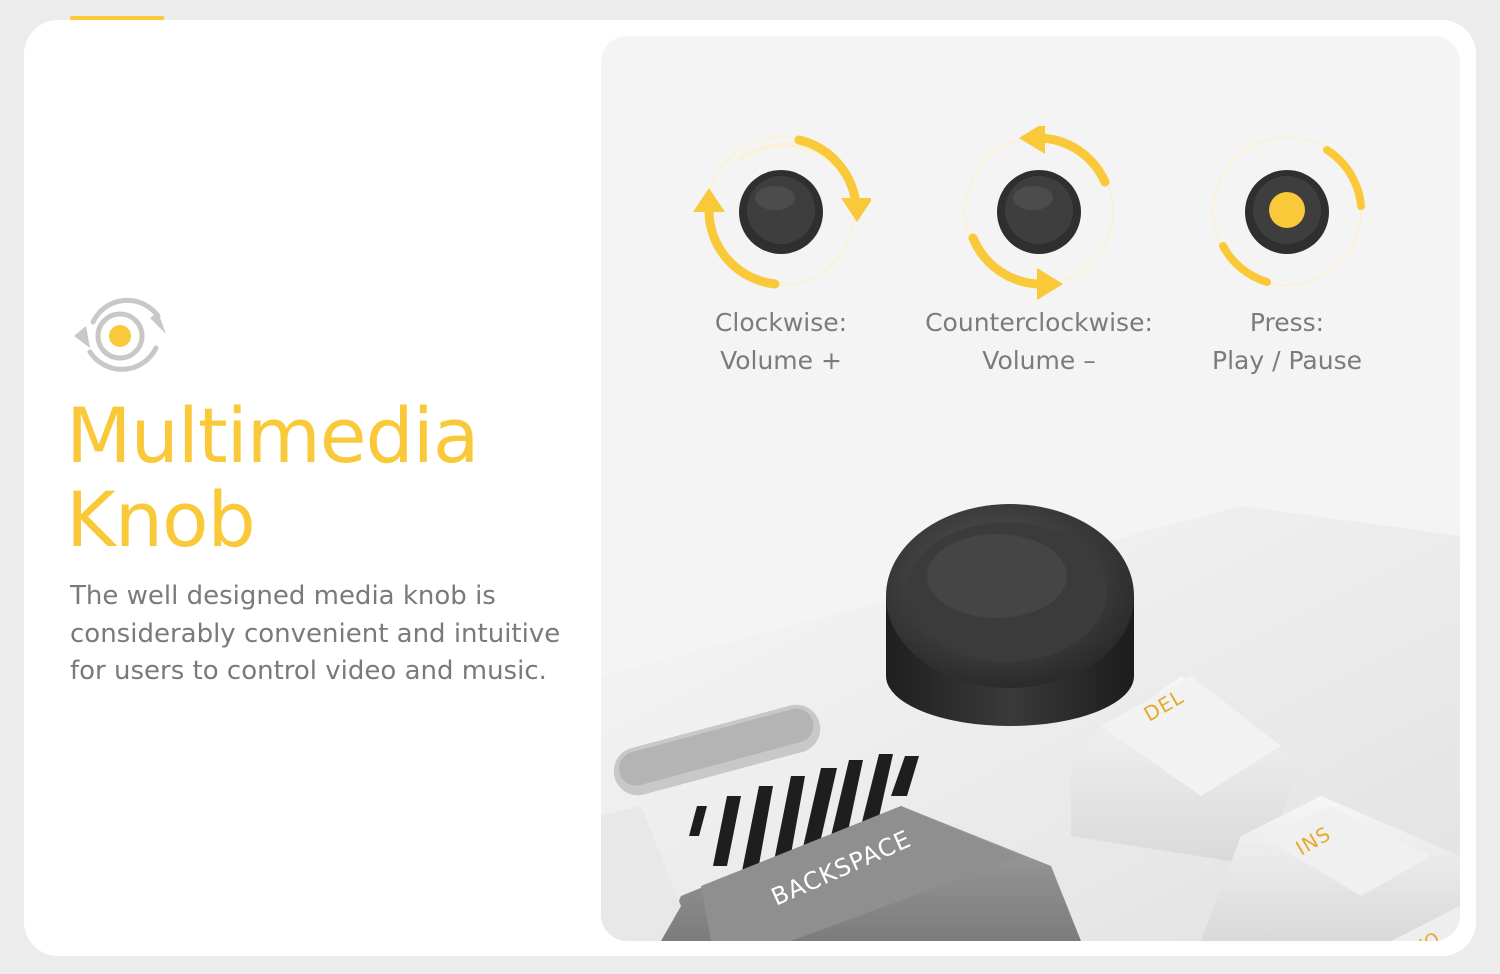 Image resolution: width=1500 pixels, height=974 pixels. What do you see at coordinates (161, 519) in the screenshot?
I see `title-line-2: Knob` at bounding box center [161, 519].